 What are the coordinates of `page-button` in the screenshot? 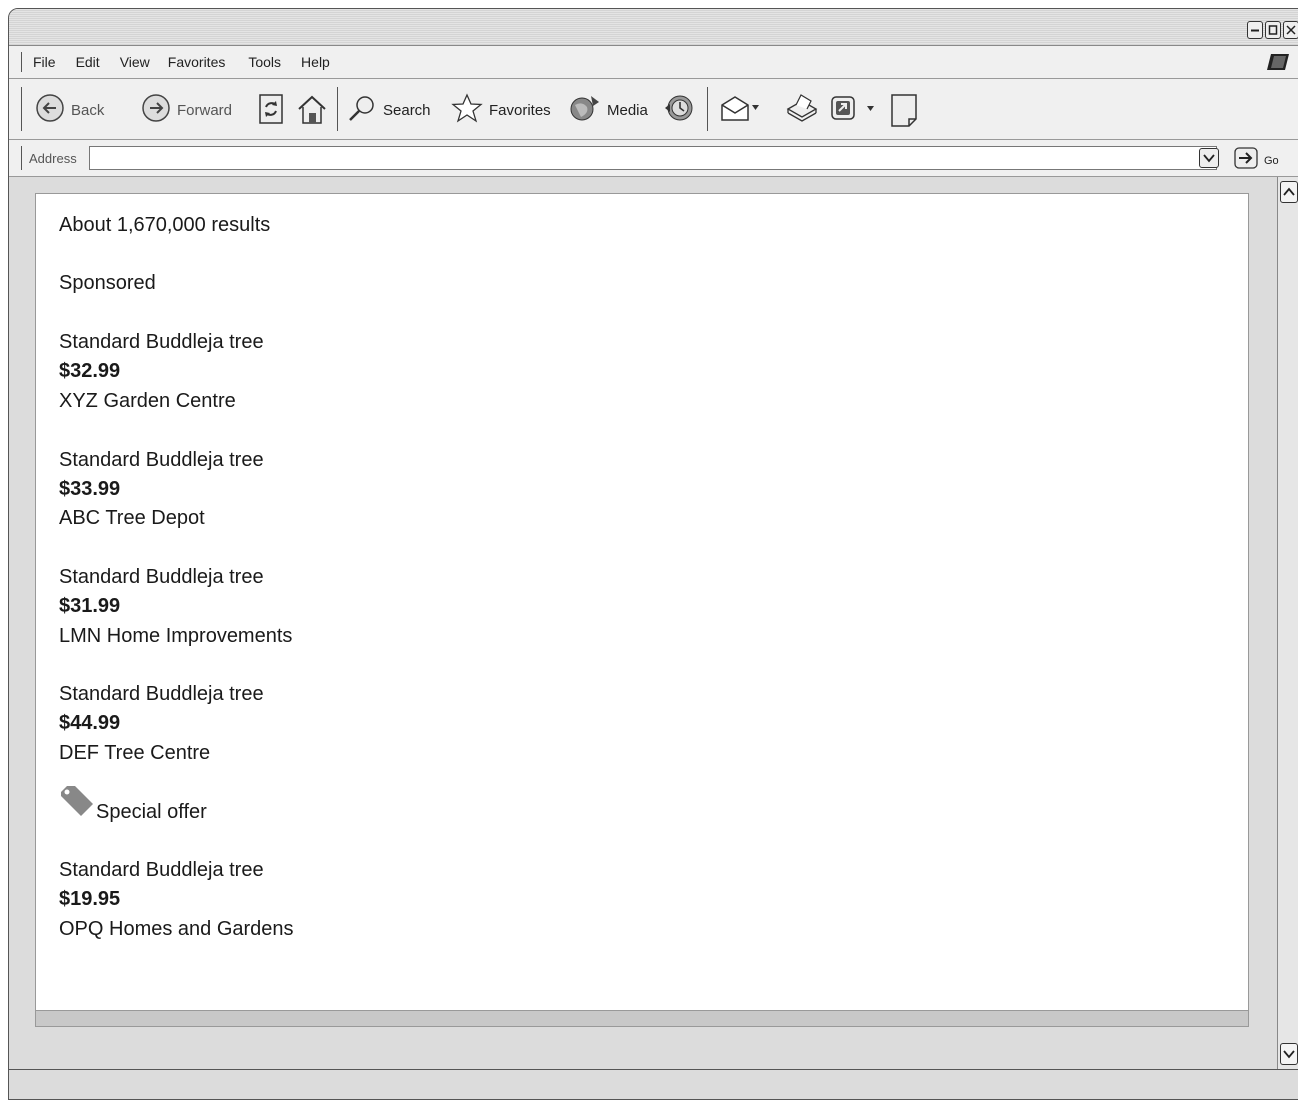 It's located at (904, 113).